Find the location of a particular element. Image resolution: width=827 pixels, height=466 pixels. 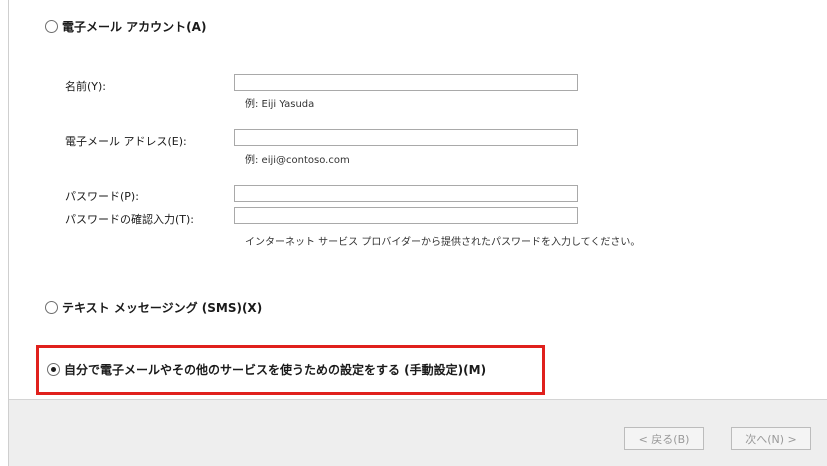

next-button: 次へ(N) > is located at coordinates (771, 438).